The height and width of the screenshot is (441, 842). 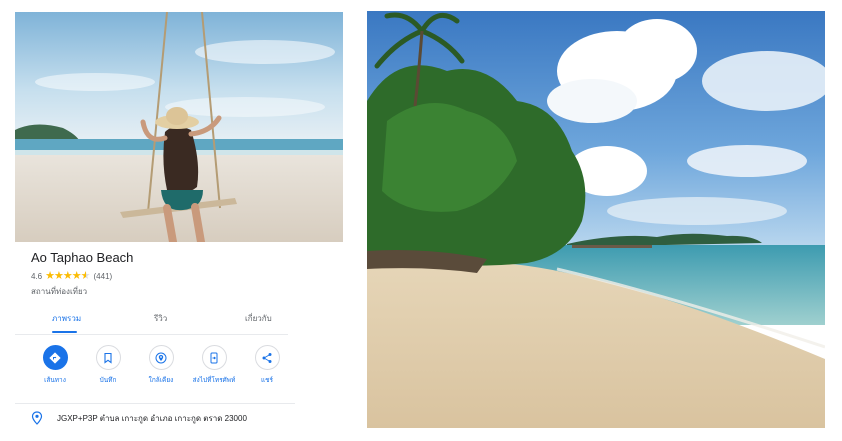 I want to click on tab-reviews: รีวิว, so click(x=160, y=318).